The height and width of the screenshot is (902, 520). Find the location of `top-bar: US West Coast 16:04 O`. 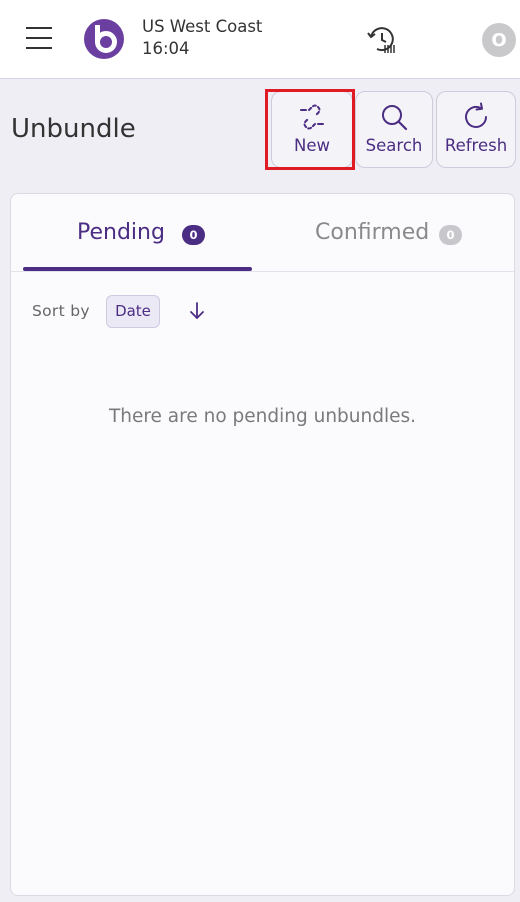

top-bar: US West Coast 16:04 O is located at coordinates (260, 39).